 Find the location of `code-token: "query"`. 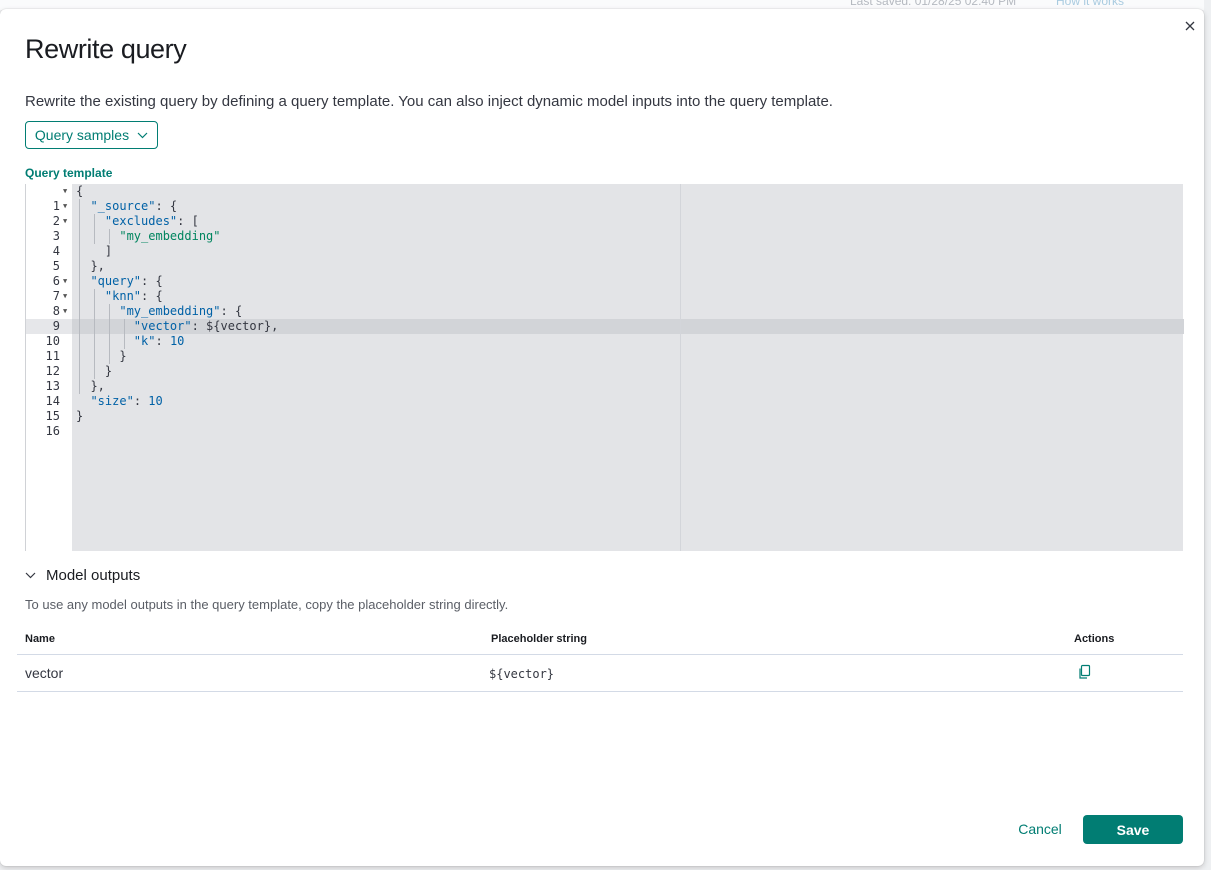

code-token: "query" is located at coordinates (116, 281).